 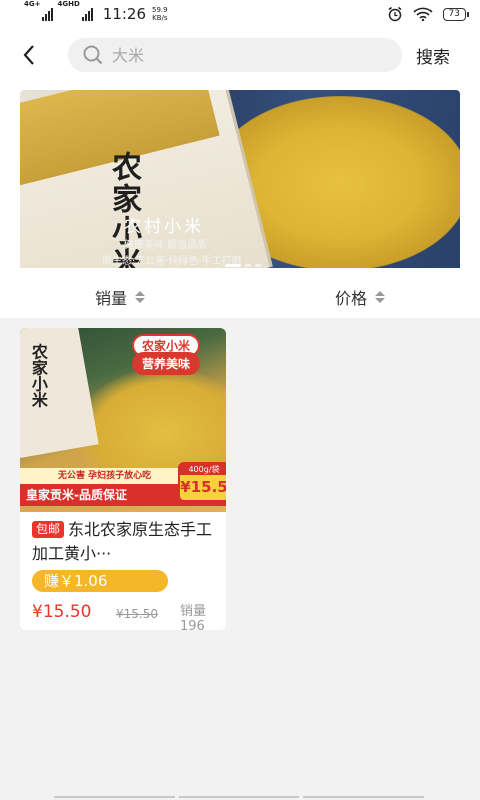 I want to click on product-bag: 农家小米, so click(x=59, y=393).